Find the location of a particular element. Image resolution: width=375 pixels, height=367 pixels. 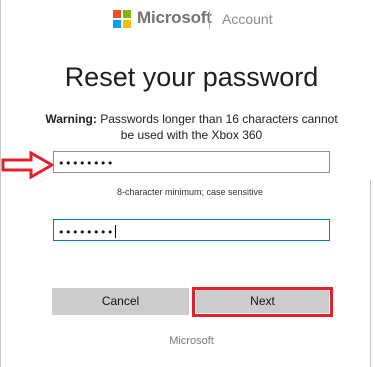

header-divider is located at coordinates (209, 19).